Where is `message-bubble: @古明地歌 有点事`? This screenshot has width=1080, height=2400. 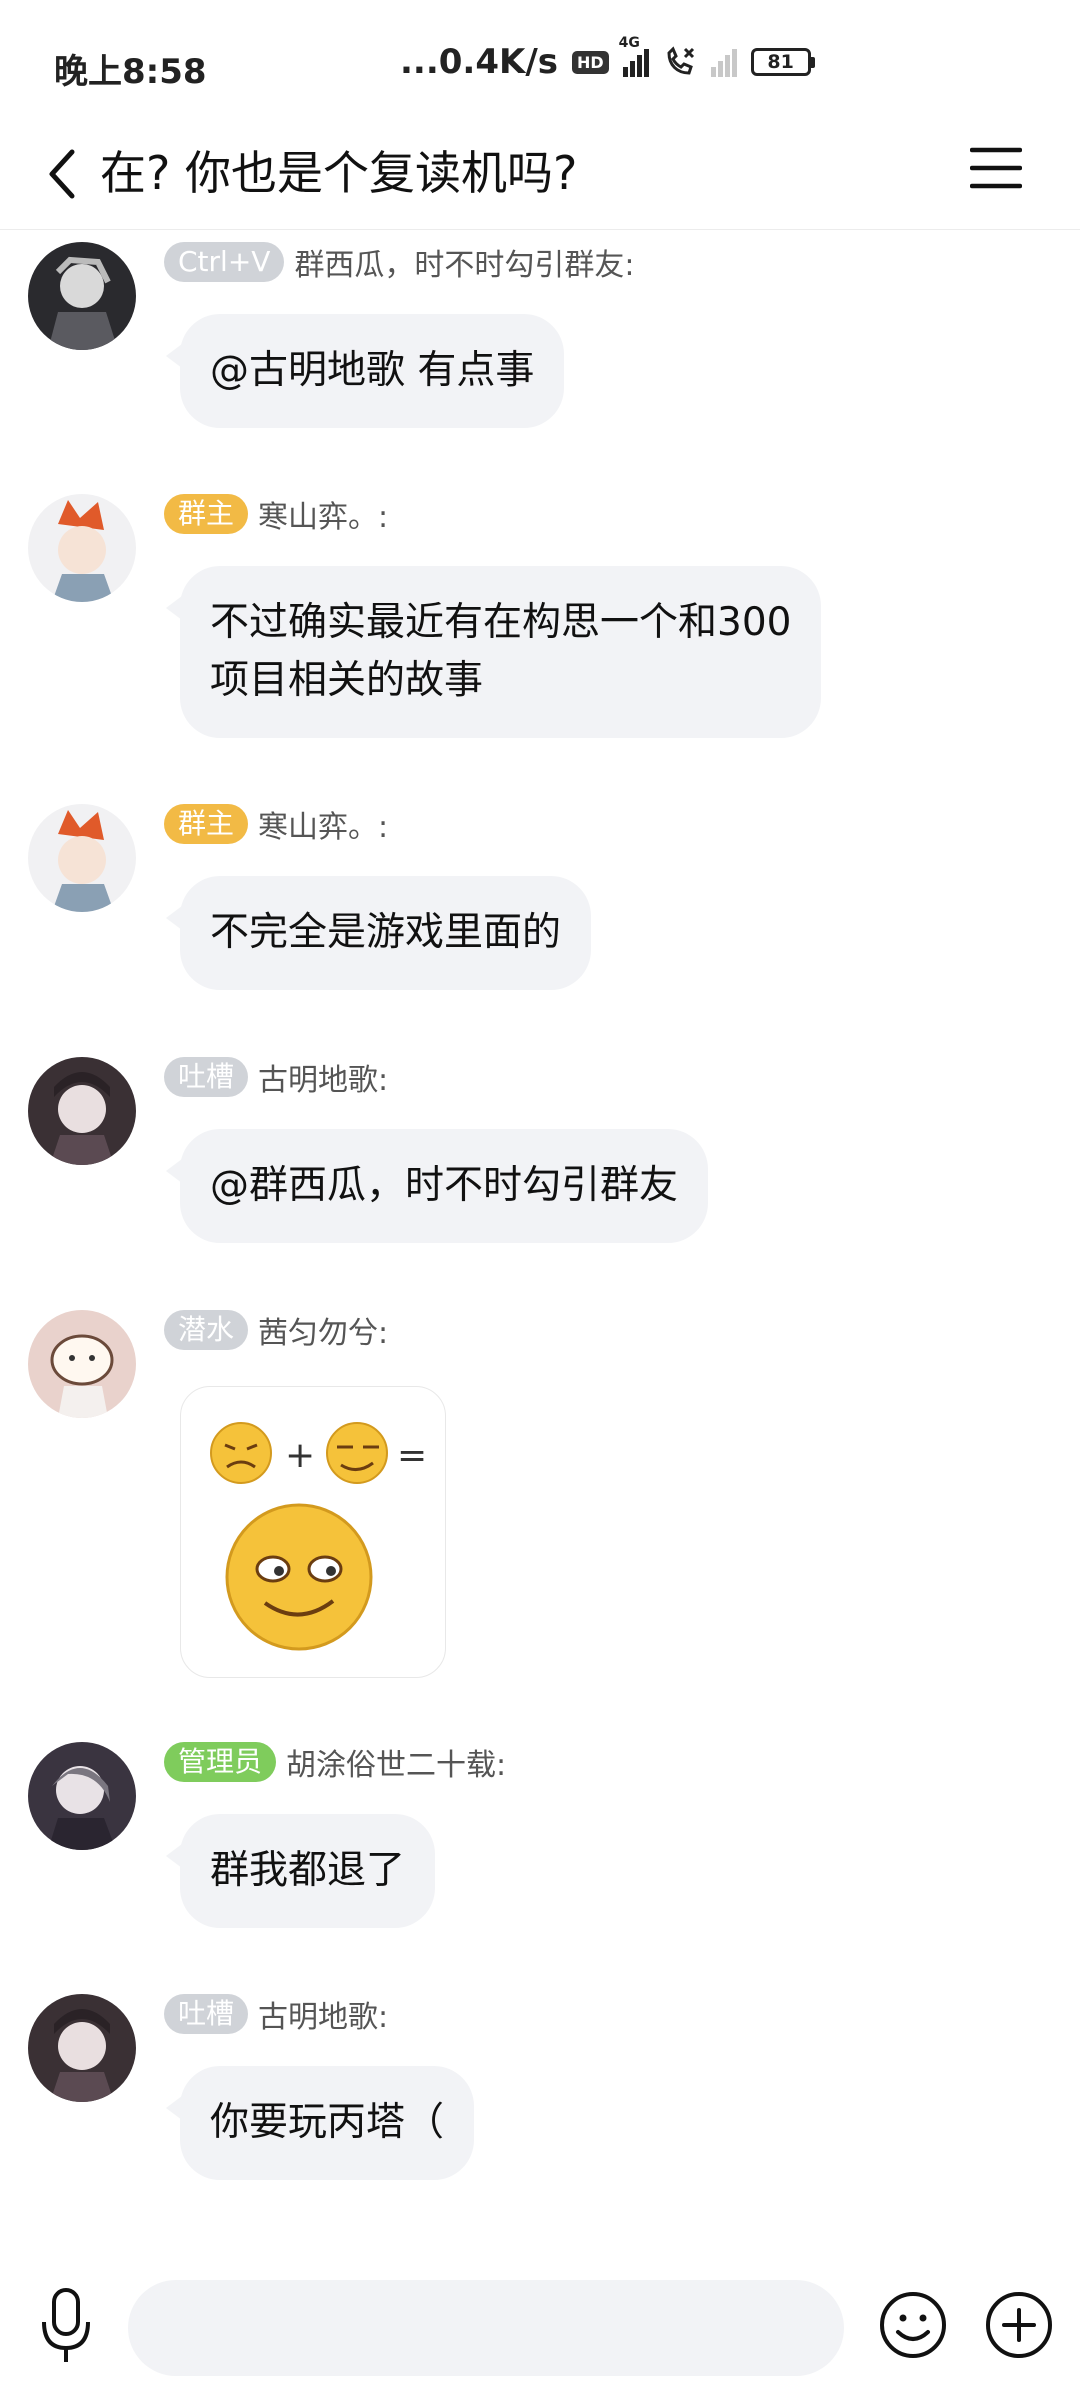 message-bubble: @古明地歌 有点事 is located at coordinates (365, 371).